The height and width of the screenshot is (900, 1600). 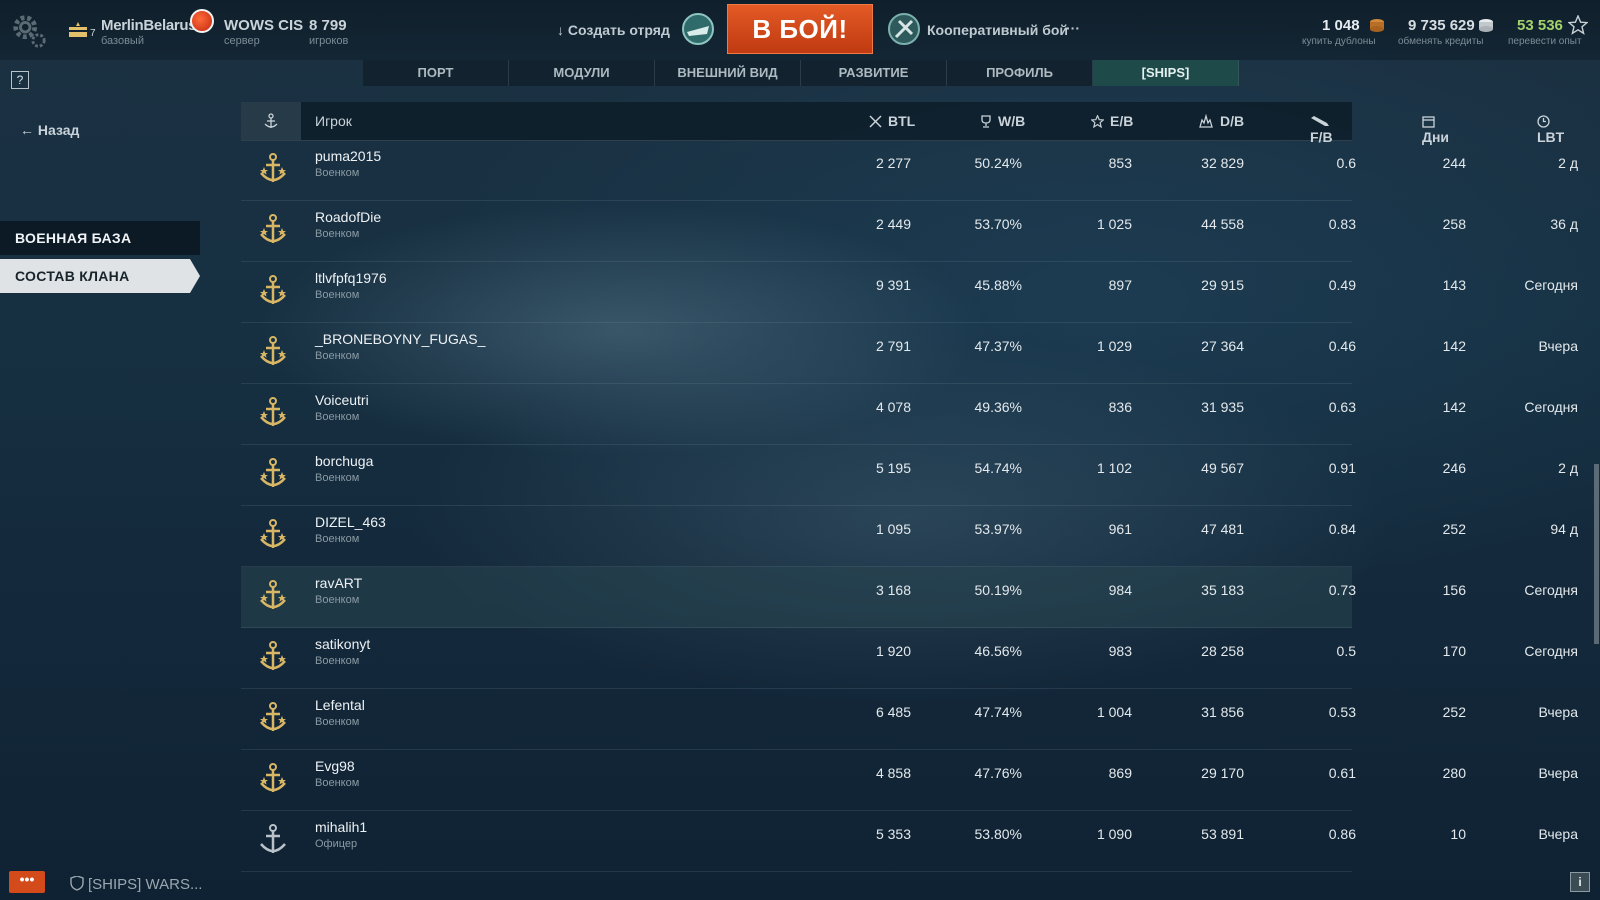 I want to click on player-role-cell: Офицер, so click(x=336, y=844).